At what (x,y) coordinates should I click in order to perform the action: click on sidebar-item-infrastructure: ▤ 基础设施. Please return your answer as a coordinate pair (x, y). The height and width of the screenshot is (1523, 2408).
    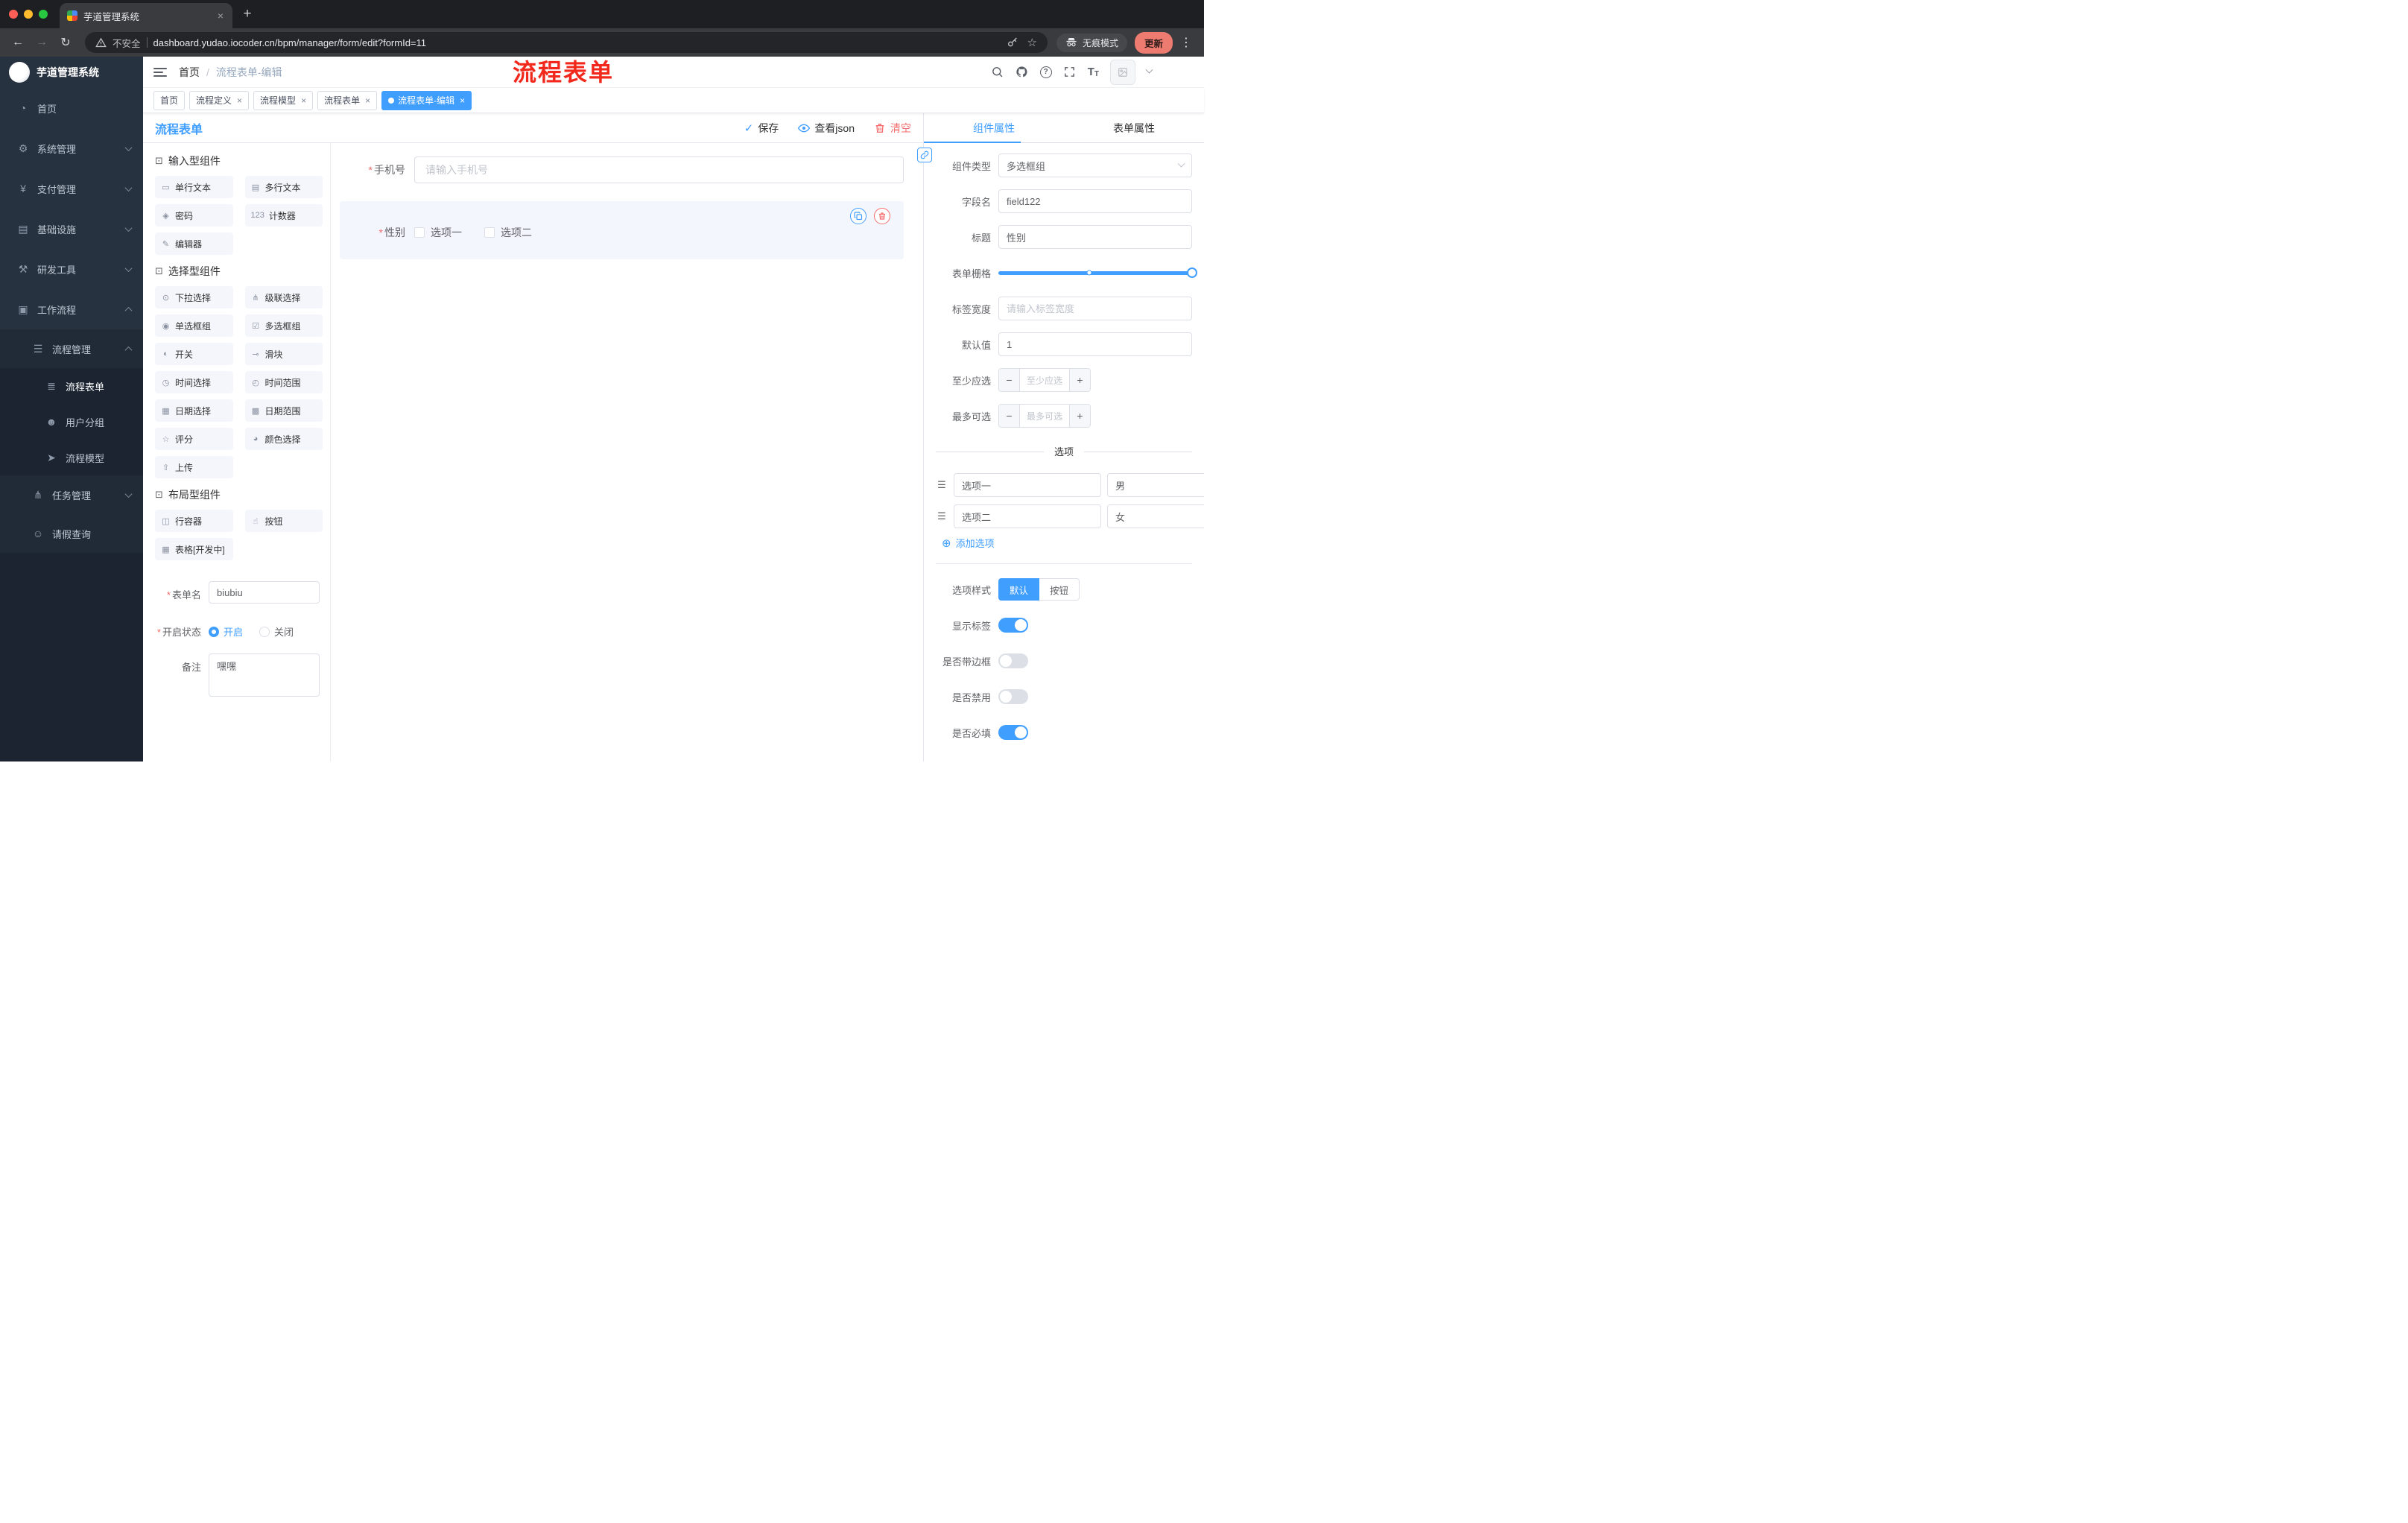
    Looking at the image, I should click on (71, 229).